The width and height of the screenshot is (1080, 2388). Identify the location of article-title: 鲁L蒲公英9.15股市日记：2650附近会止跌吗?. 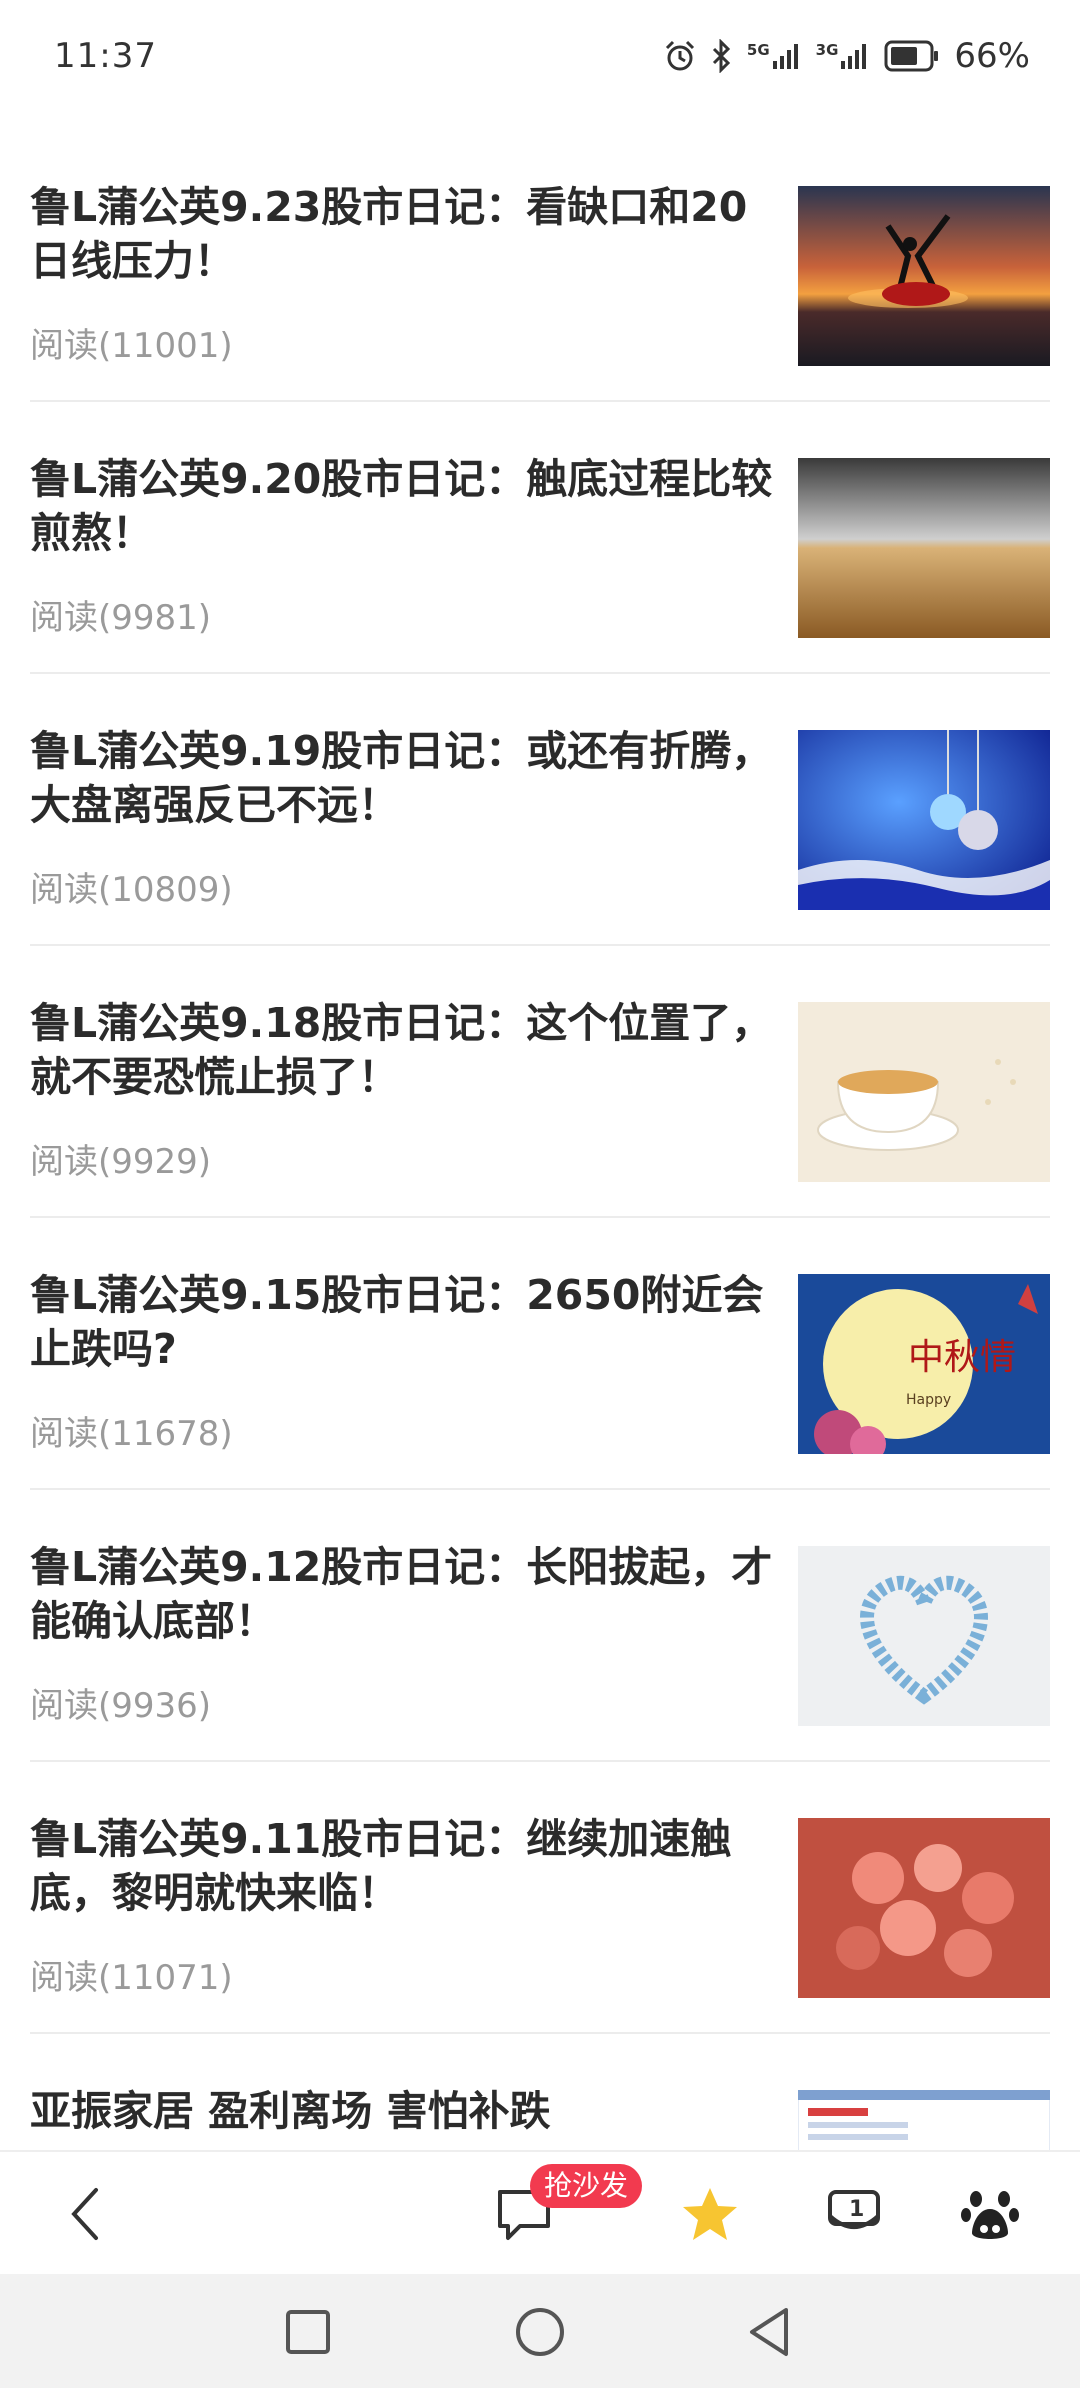
(397, 1322).